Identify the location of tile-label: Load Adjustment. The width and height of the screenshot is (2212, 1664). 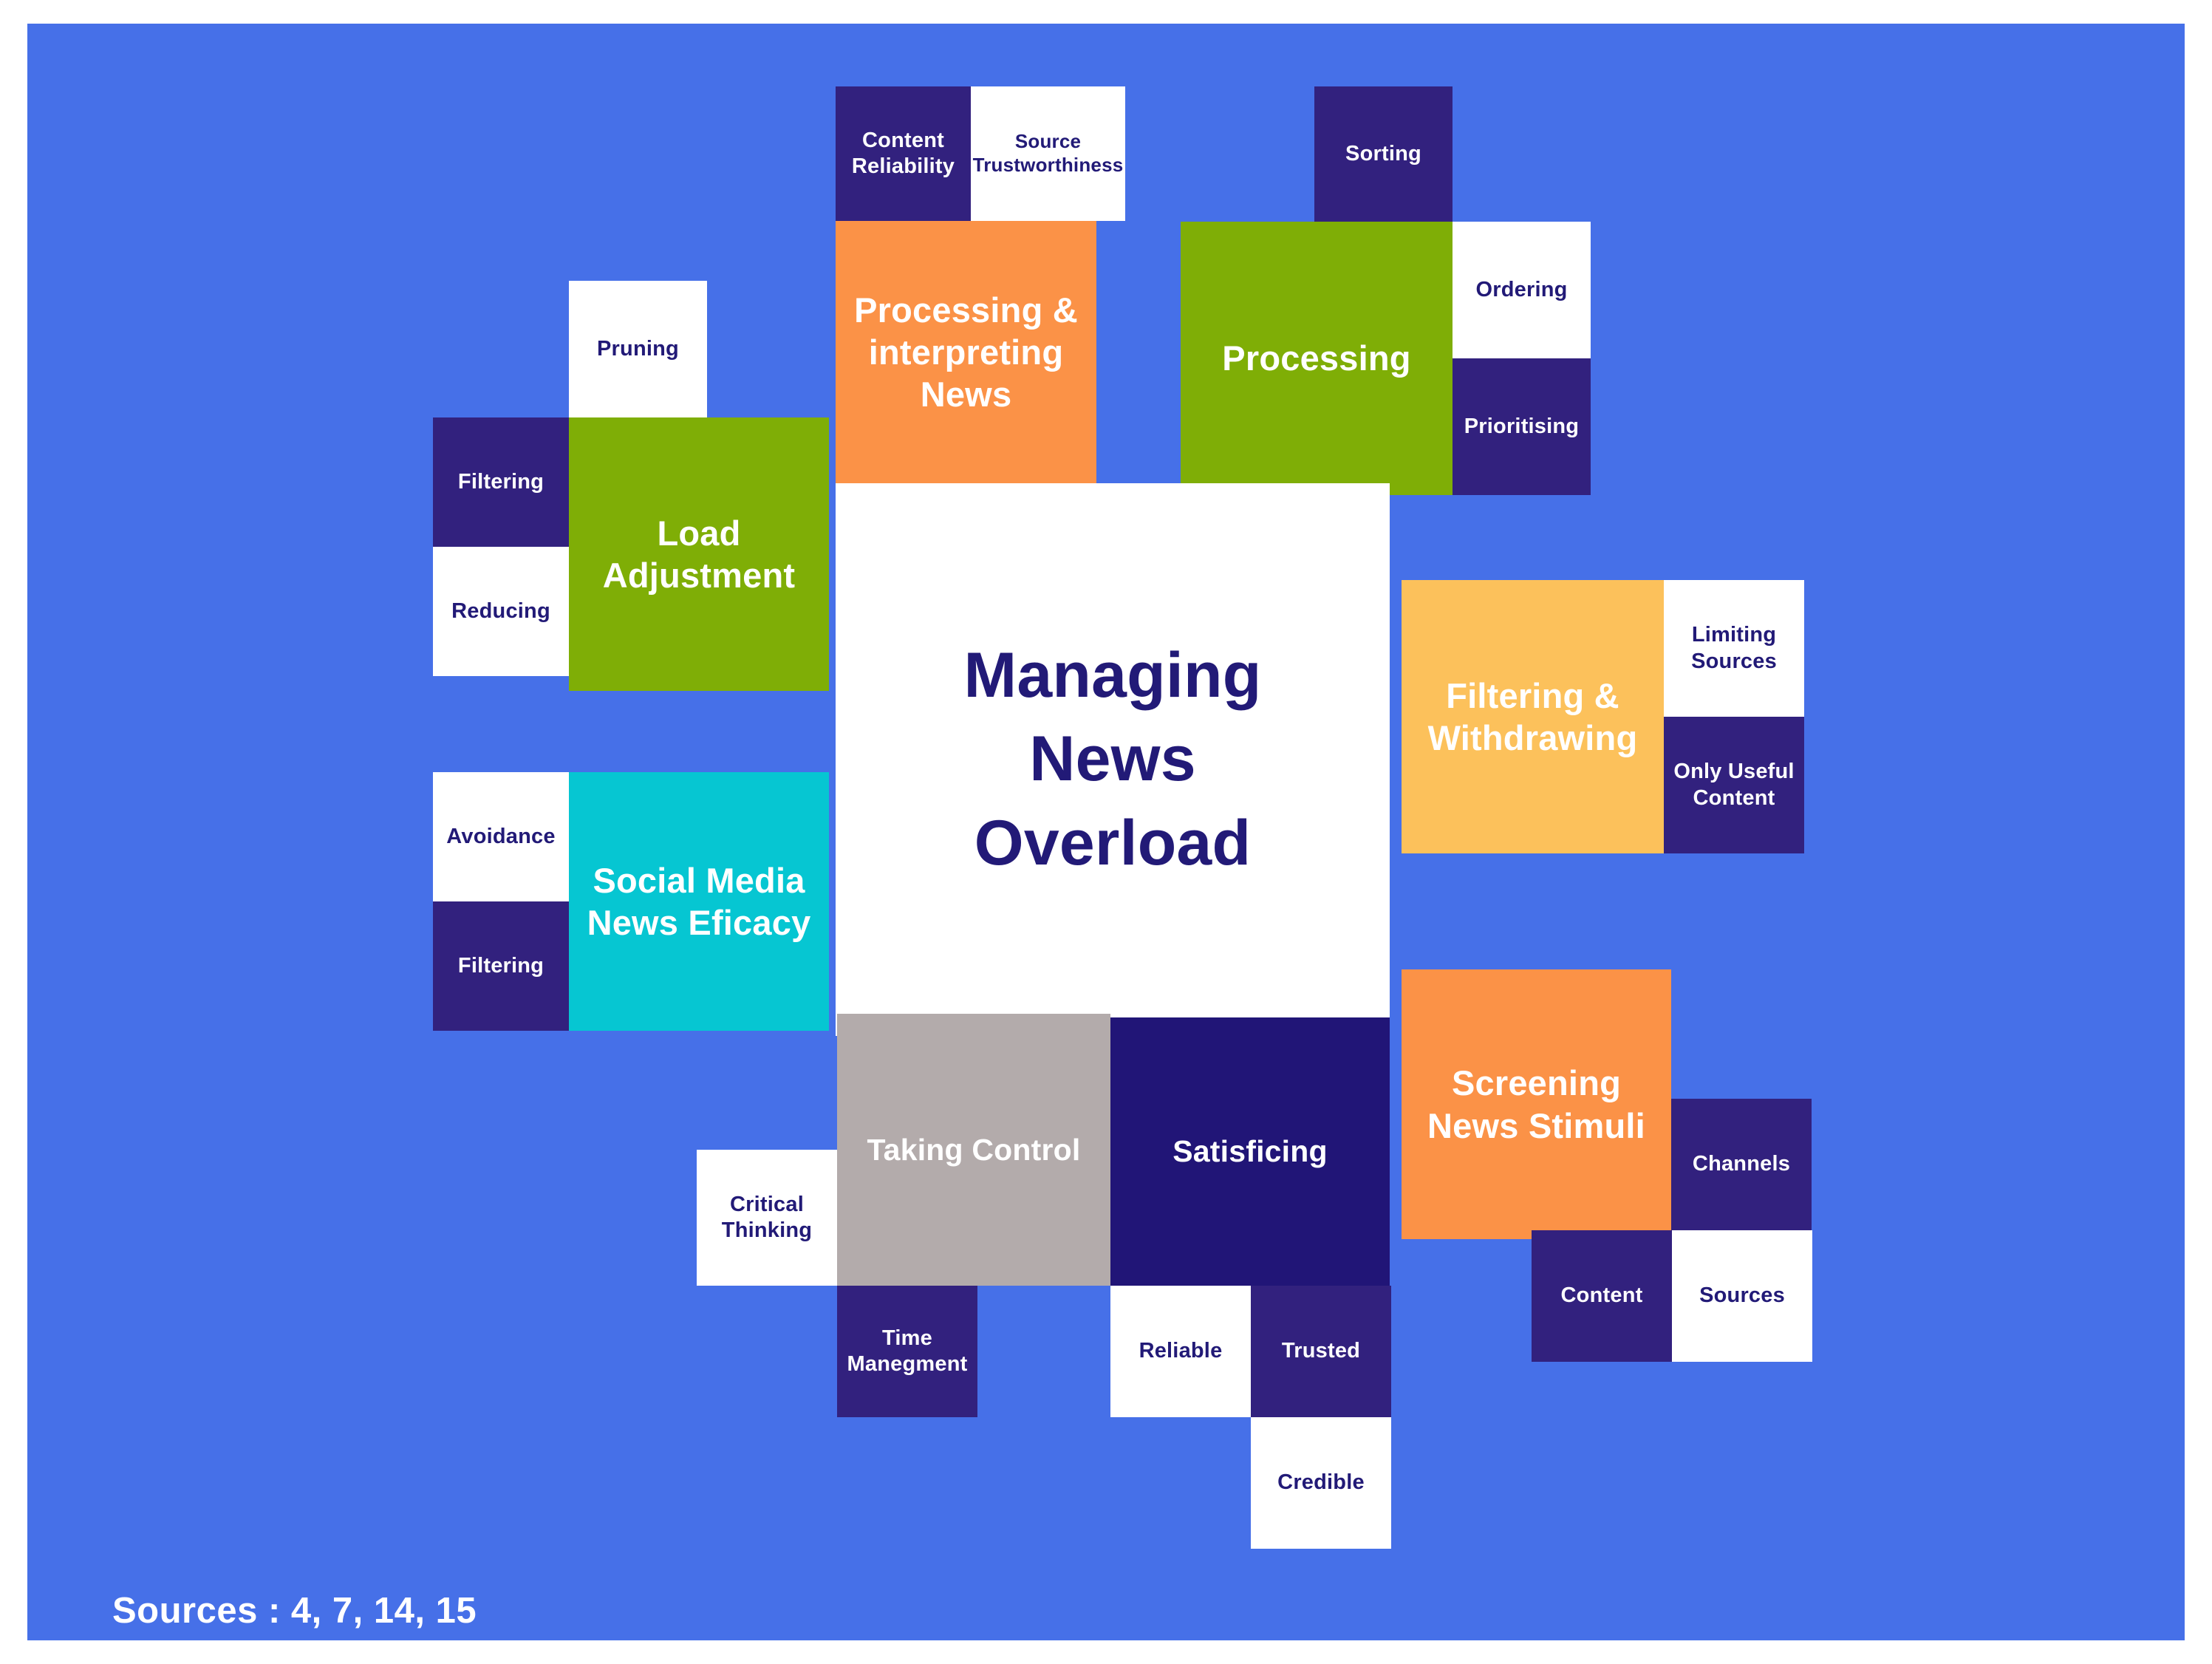
(699, 554).